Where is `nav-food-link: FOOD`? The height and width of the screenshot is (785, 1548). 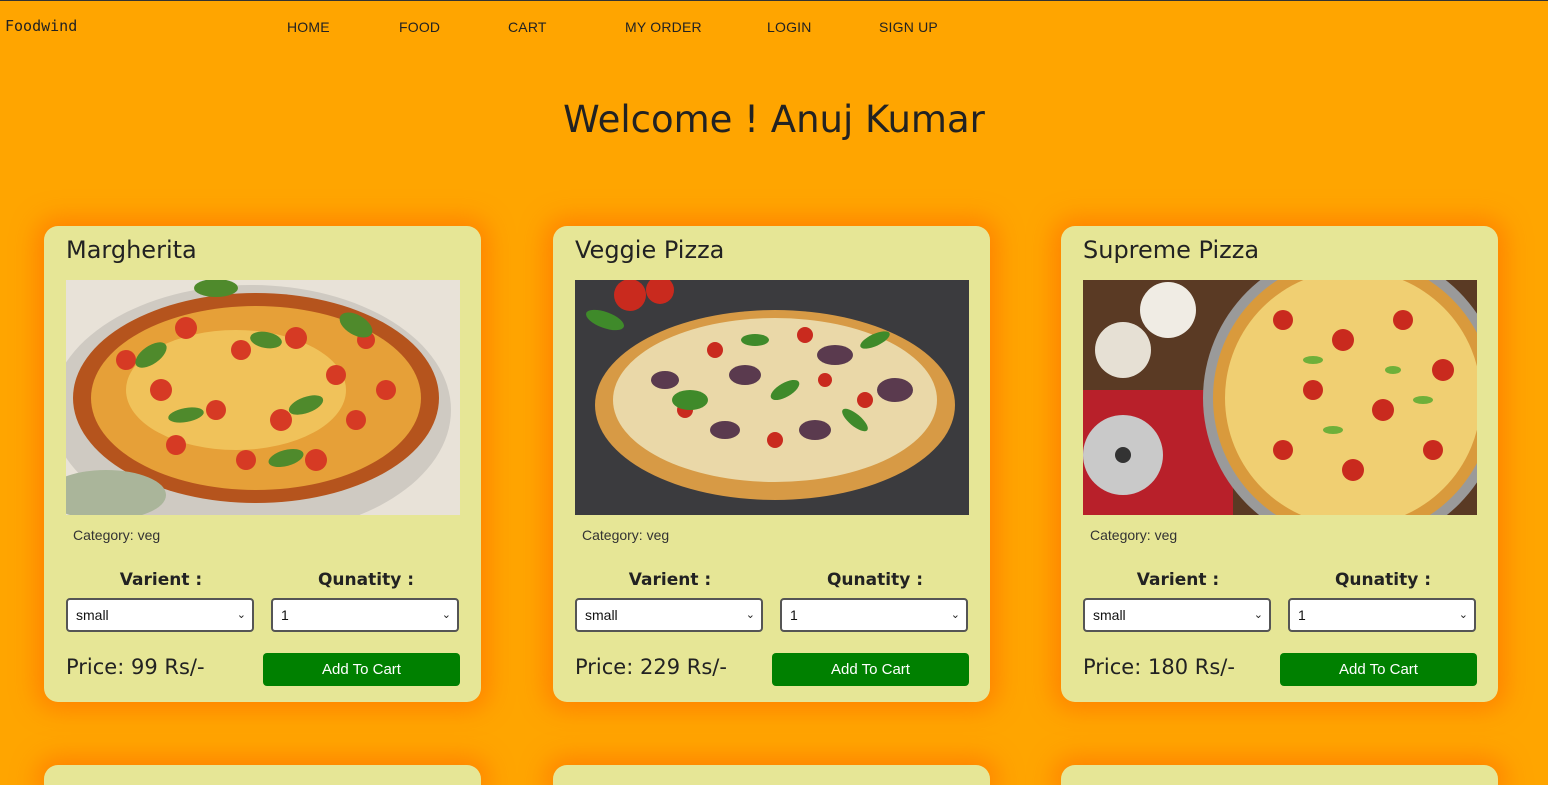 nav-food-link: FOOD is located at coordinates (419, 27).